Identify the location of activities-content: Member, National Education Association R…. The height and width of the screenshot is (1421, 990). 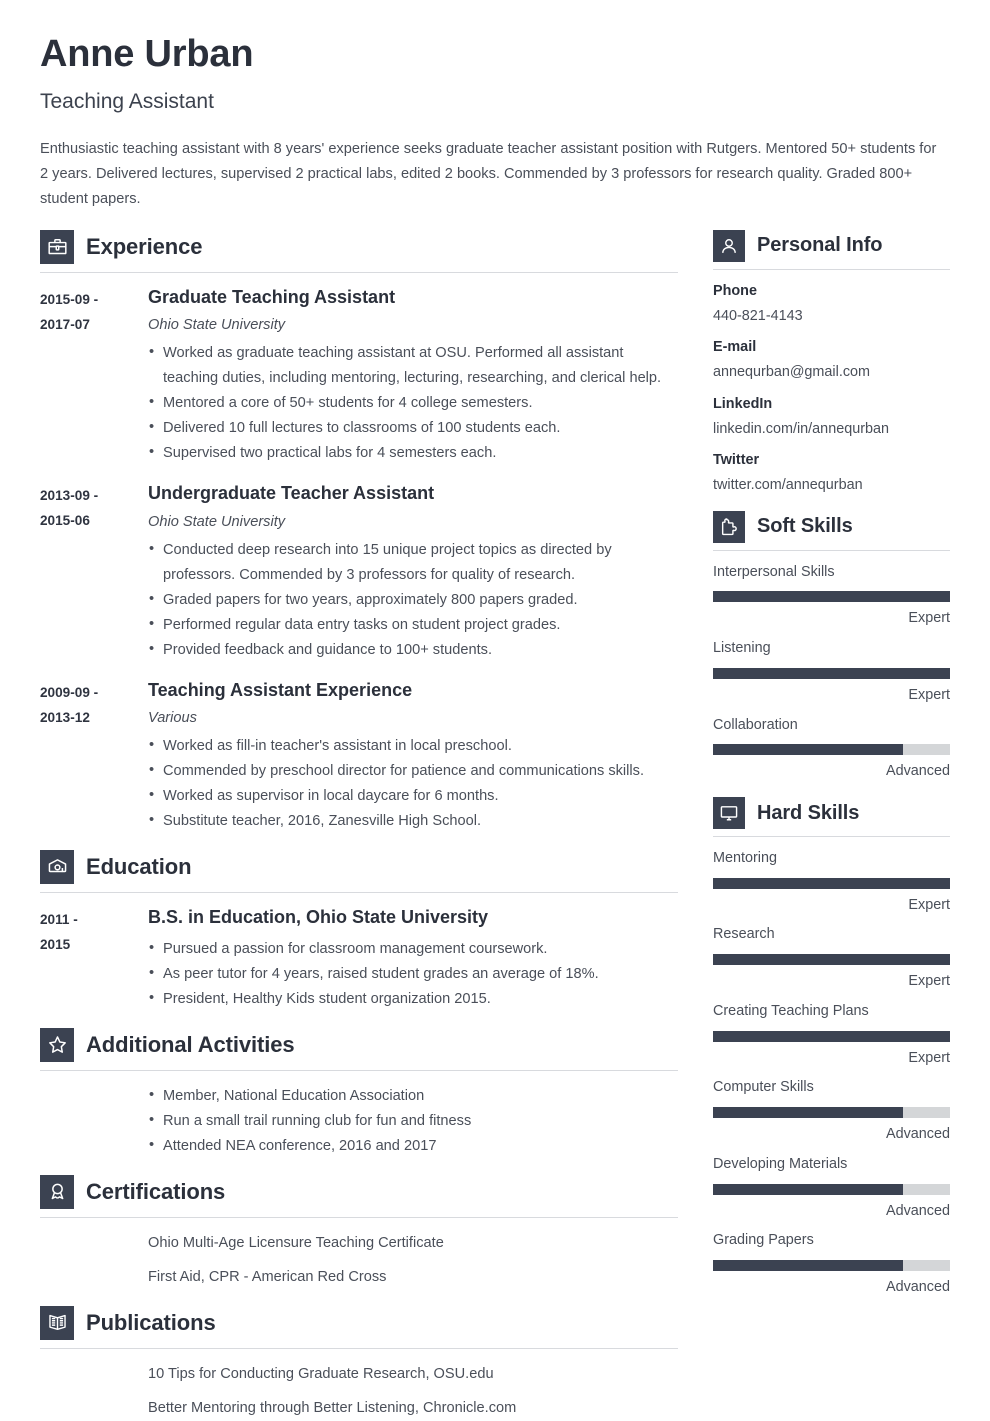
(359, 1121).